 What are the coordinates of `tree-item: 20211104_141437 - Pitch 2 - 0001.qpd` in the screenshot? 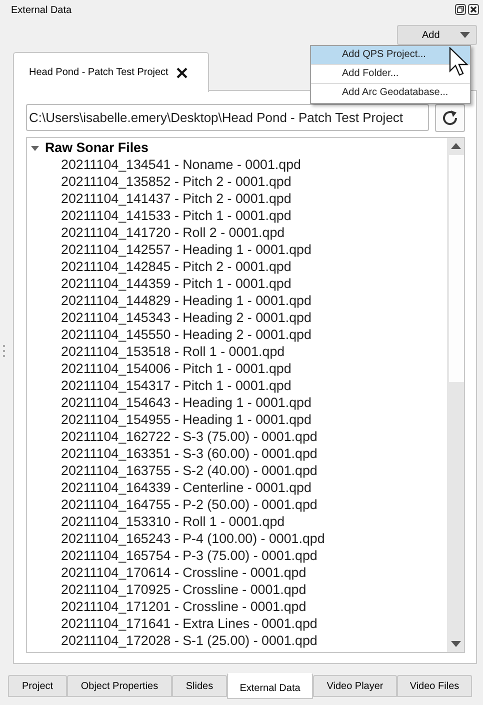 It's located at (176, 198).